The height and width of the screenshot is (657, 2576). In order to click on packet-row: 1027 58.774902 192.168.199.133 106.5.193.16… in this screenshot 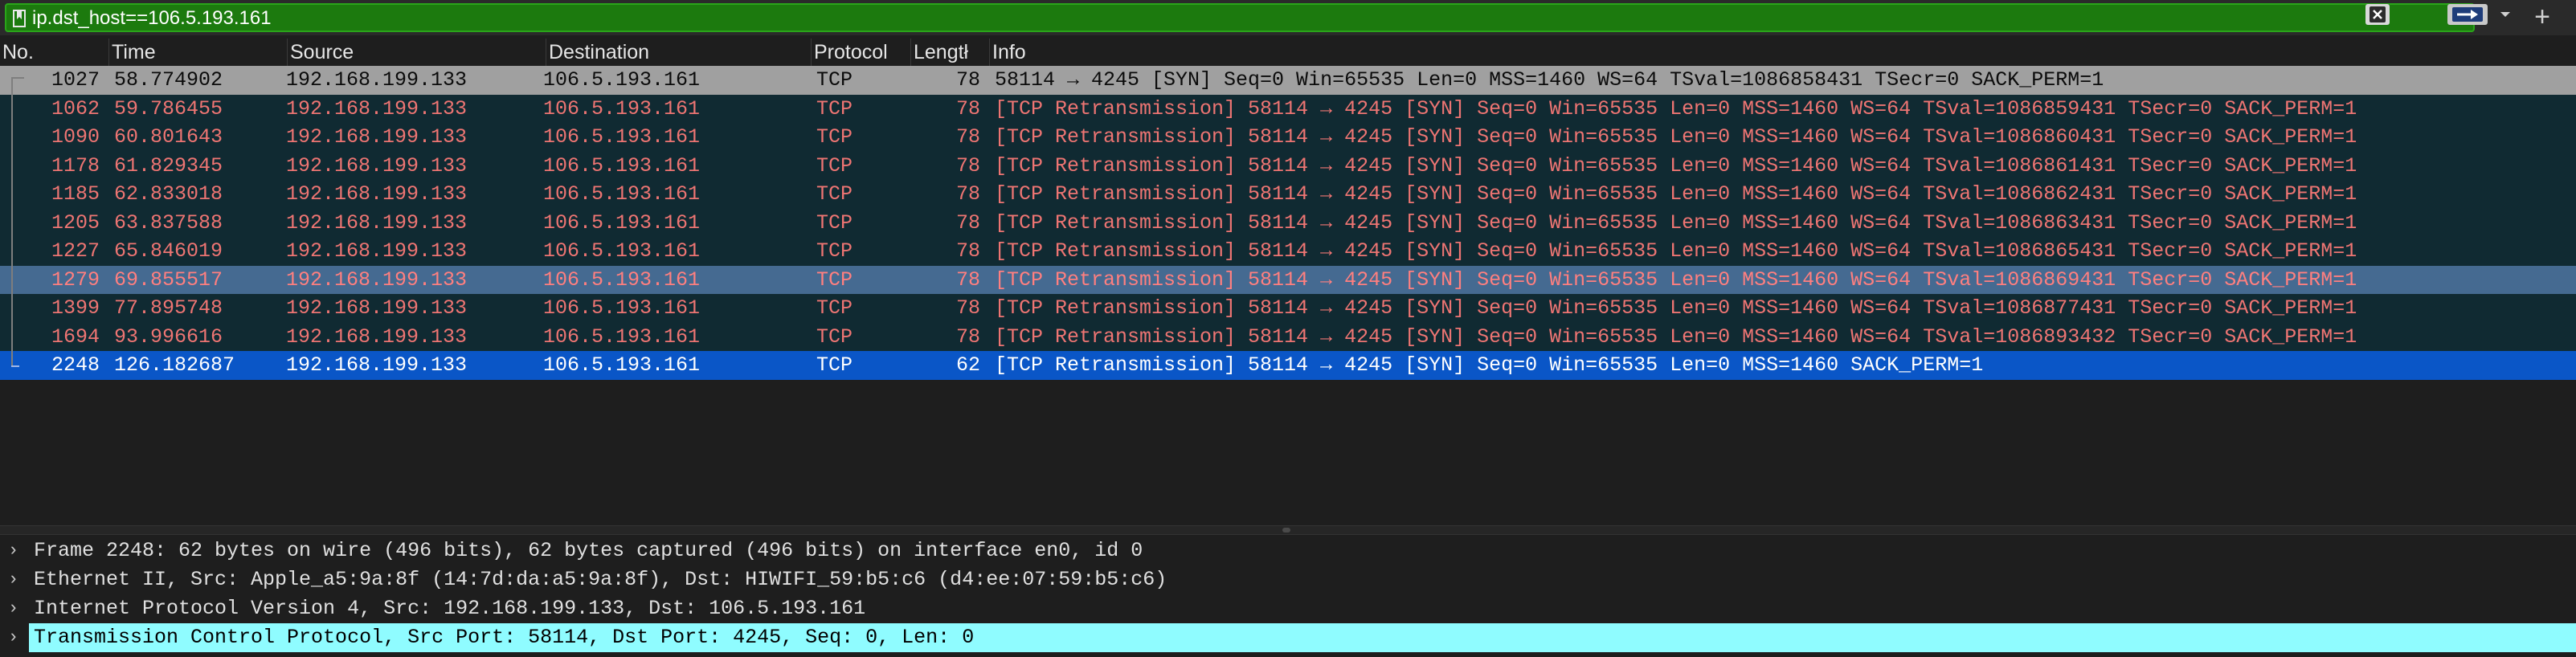, I will do `click(1288, 80)`.